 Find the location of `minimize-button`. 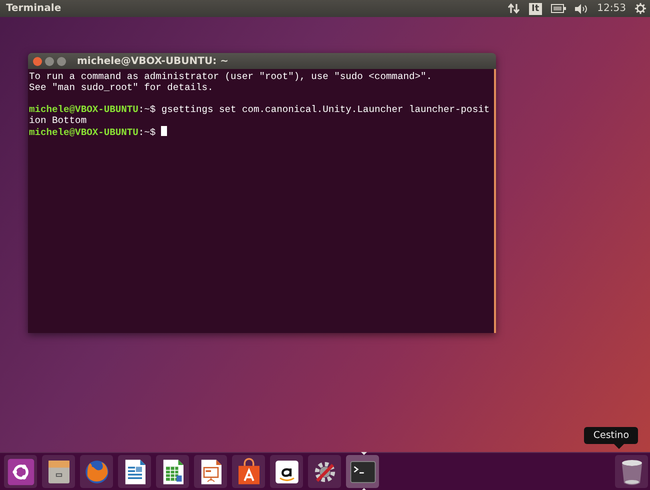

minimize-button is located at coordinates (49, 61).